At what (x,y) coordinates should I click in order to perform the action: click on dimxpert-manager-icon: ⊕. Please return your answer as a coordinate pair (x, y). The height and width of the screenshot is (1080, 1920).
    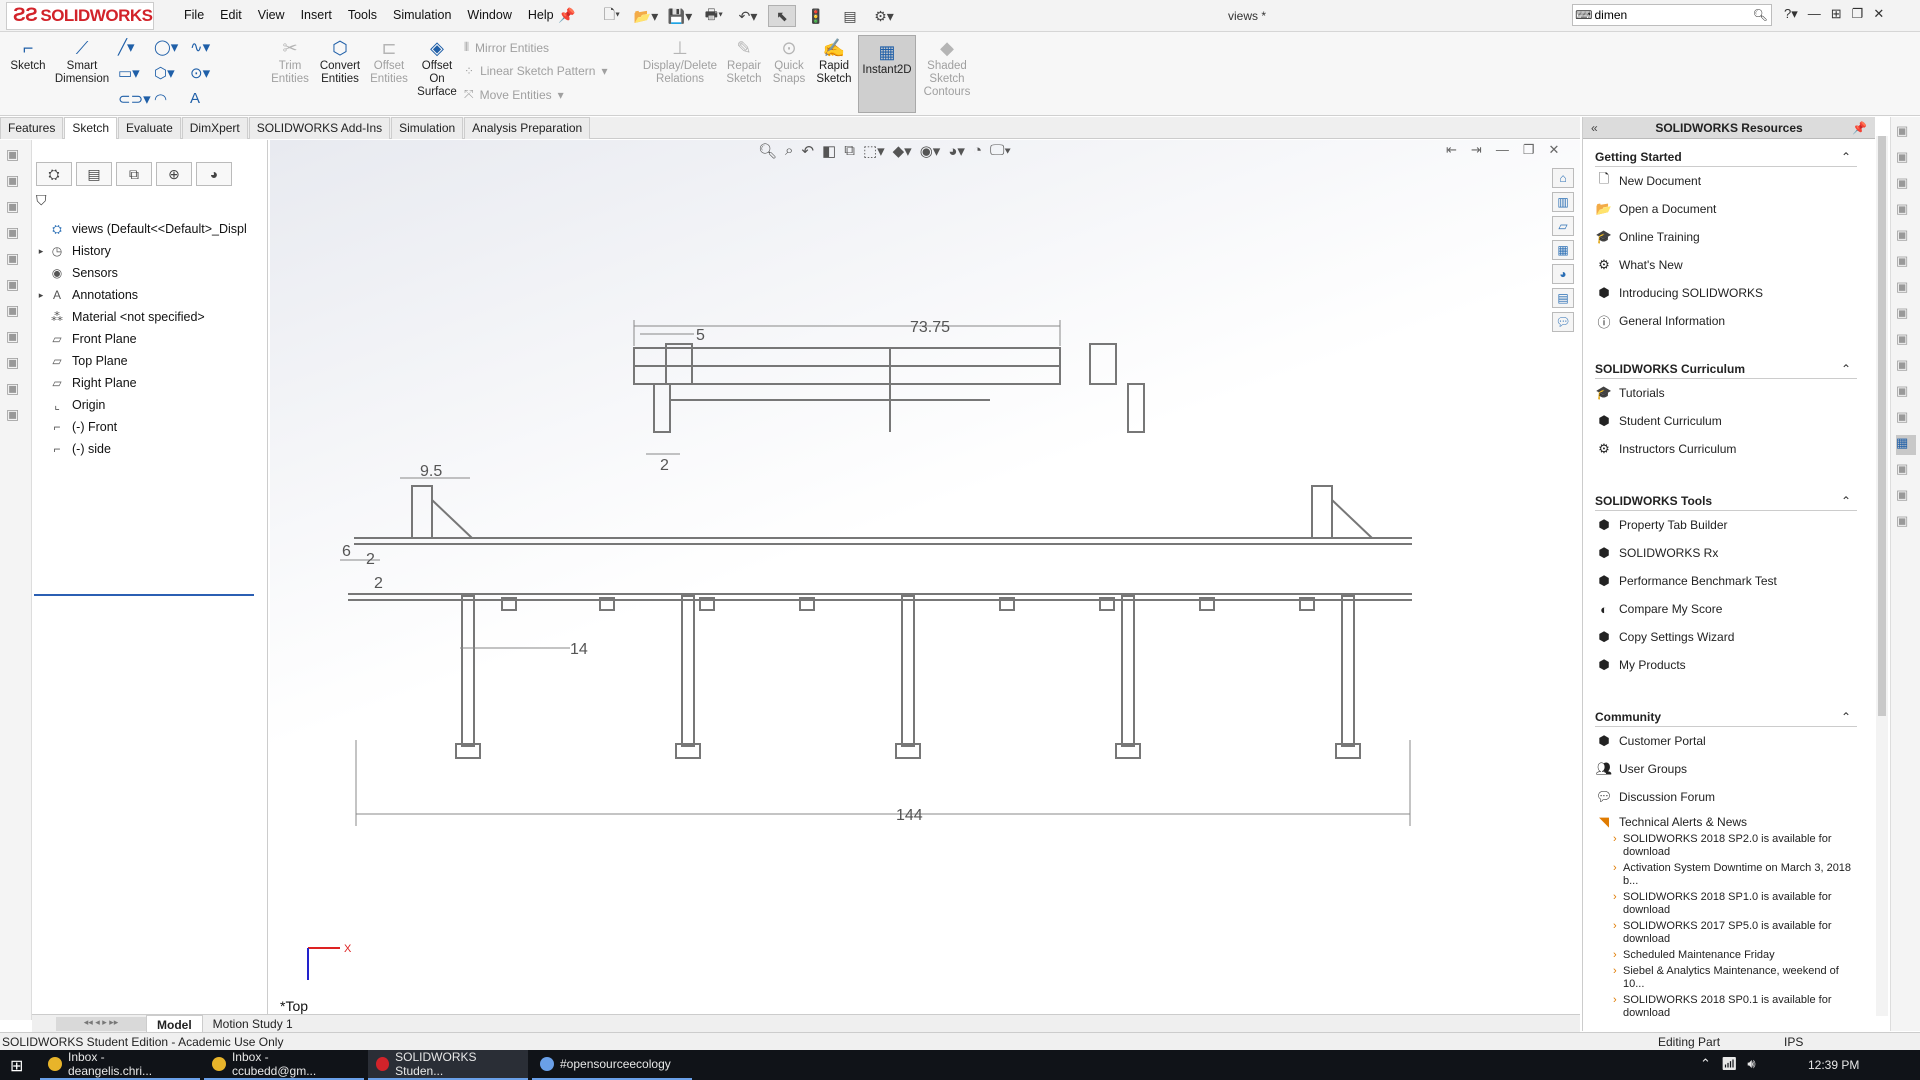
    Looking at the image, I should click on (174, 174).